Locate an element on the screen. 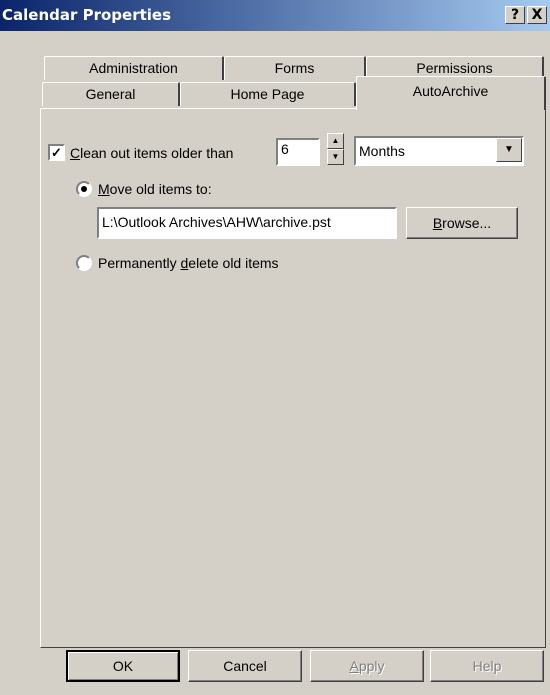 The width and height of the screenshot is (550, 695). tab-autoarchive-label: AutoArchive is located at coordinates (450, 91).